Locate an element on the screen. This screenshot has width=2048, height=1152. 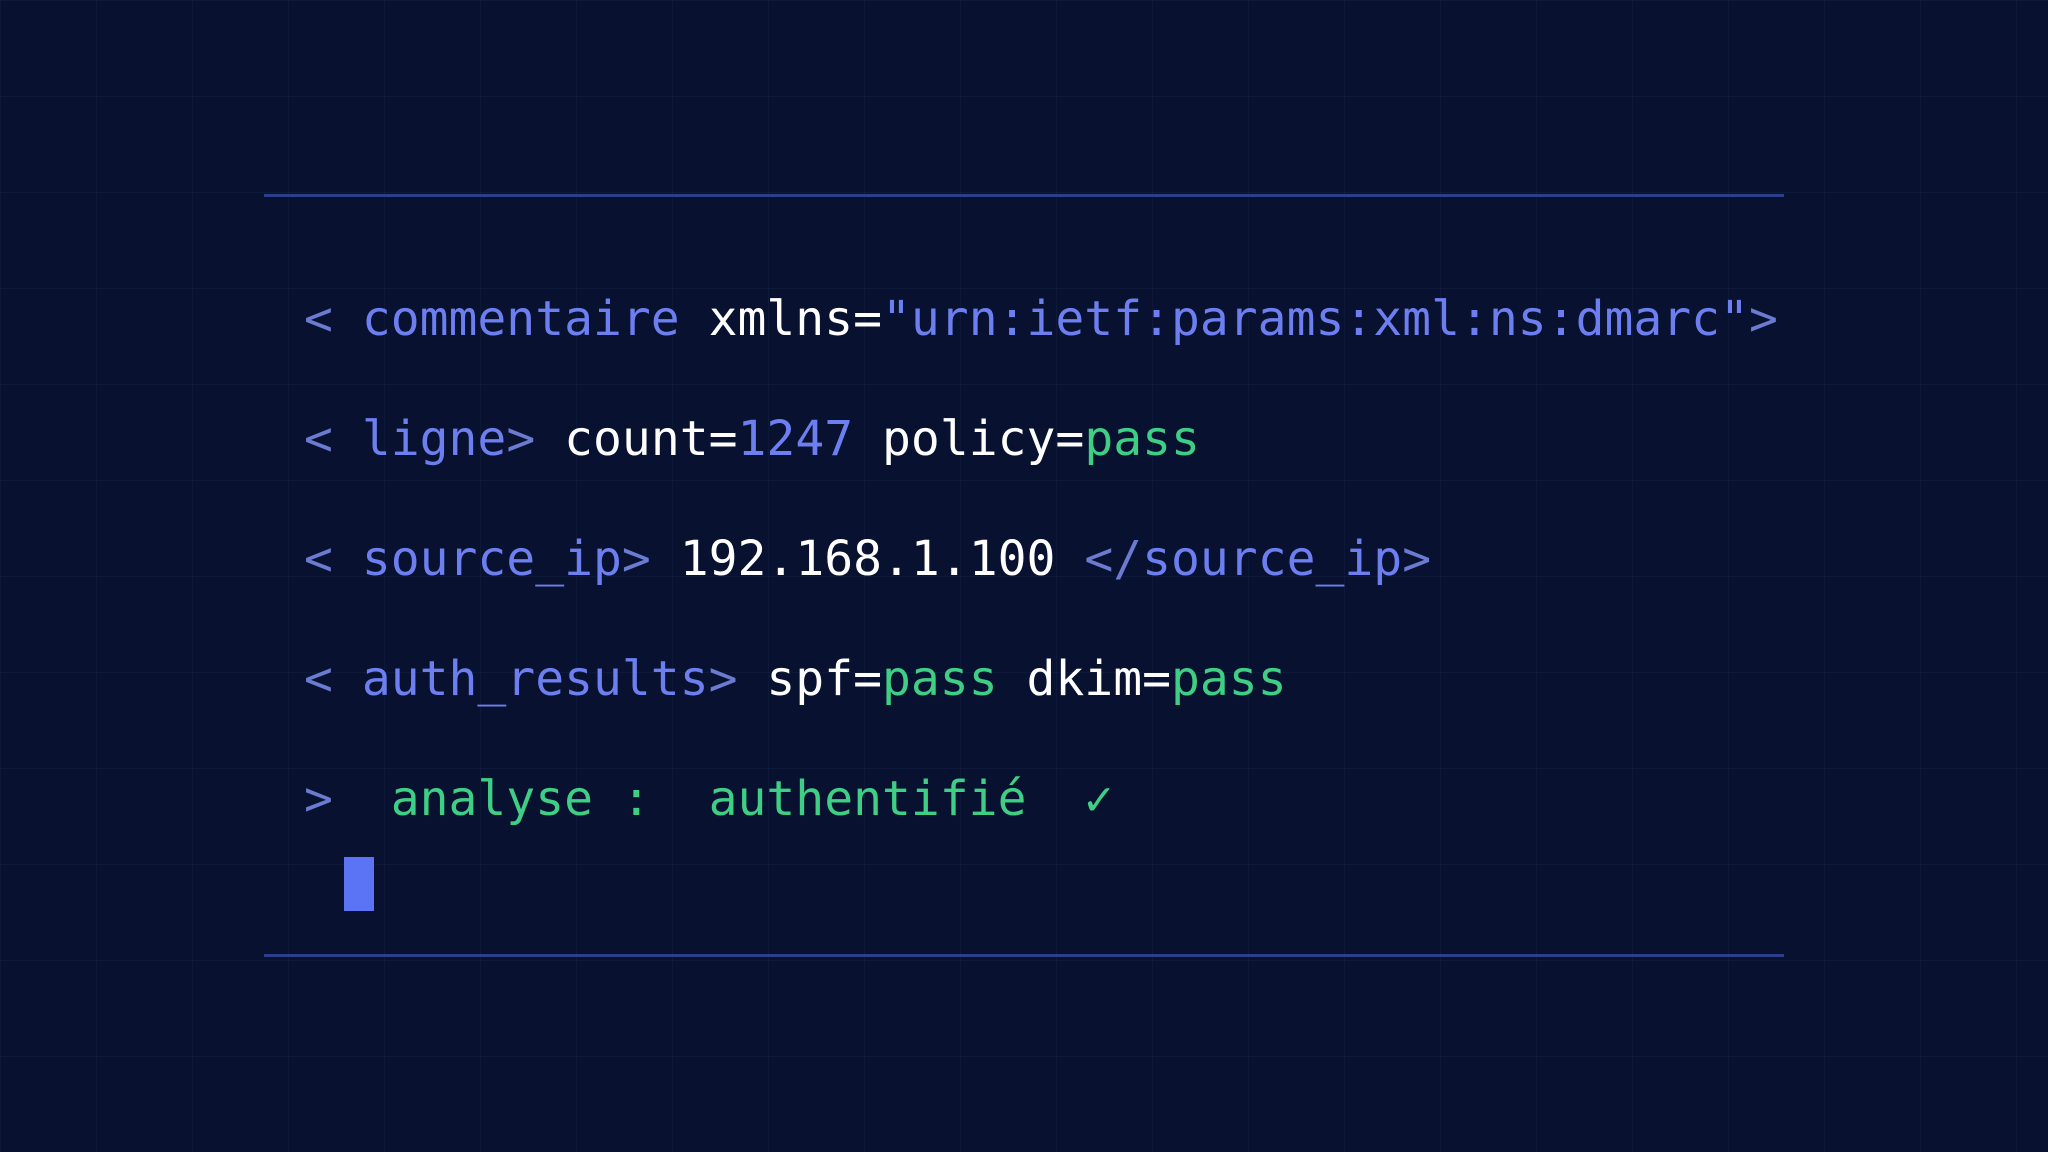
end-close-bracket: > is located at coordinates (1417, 559).